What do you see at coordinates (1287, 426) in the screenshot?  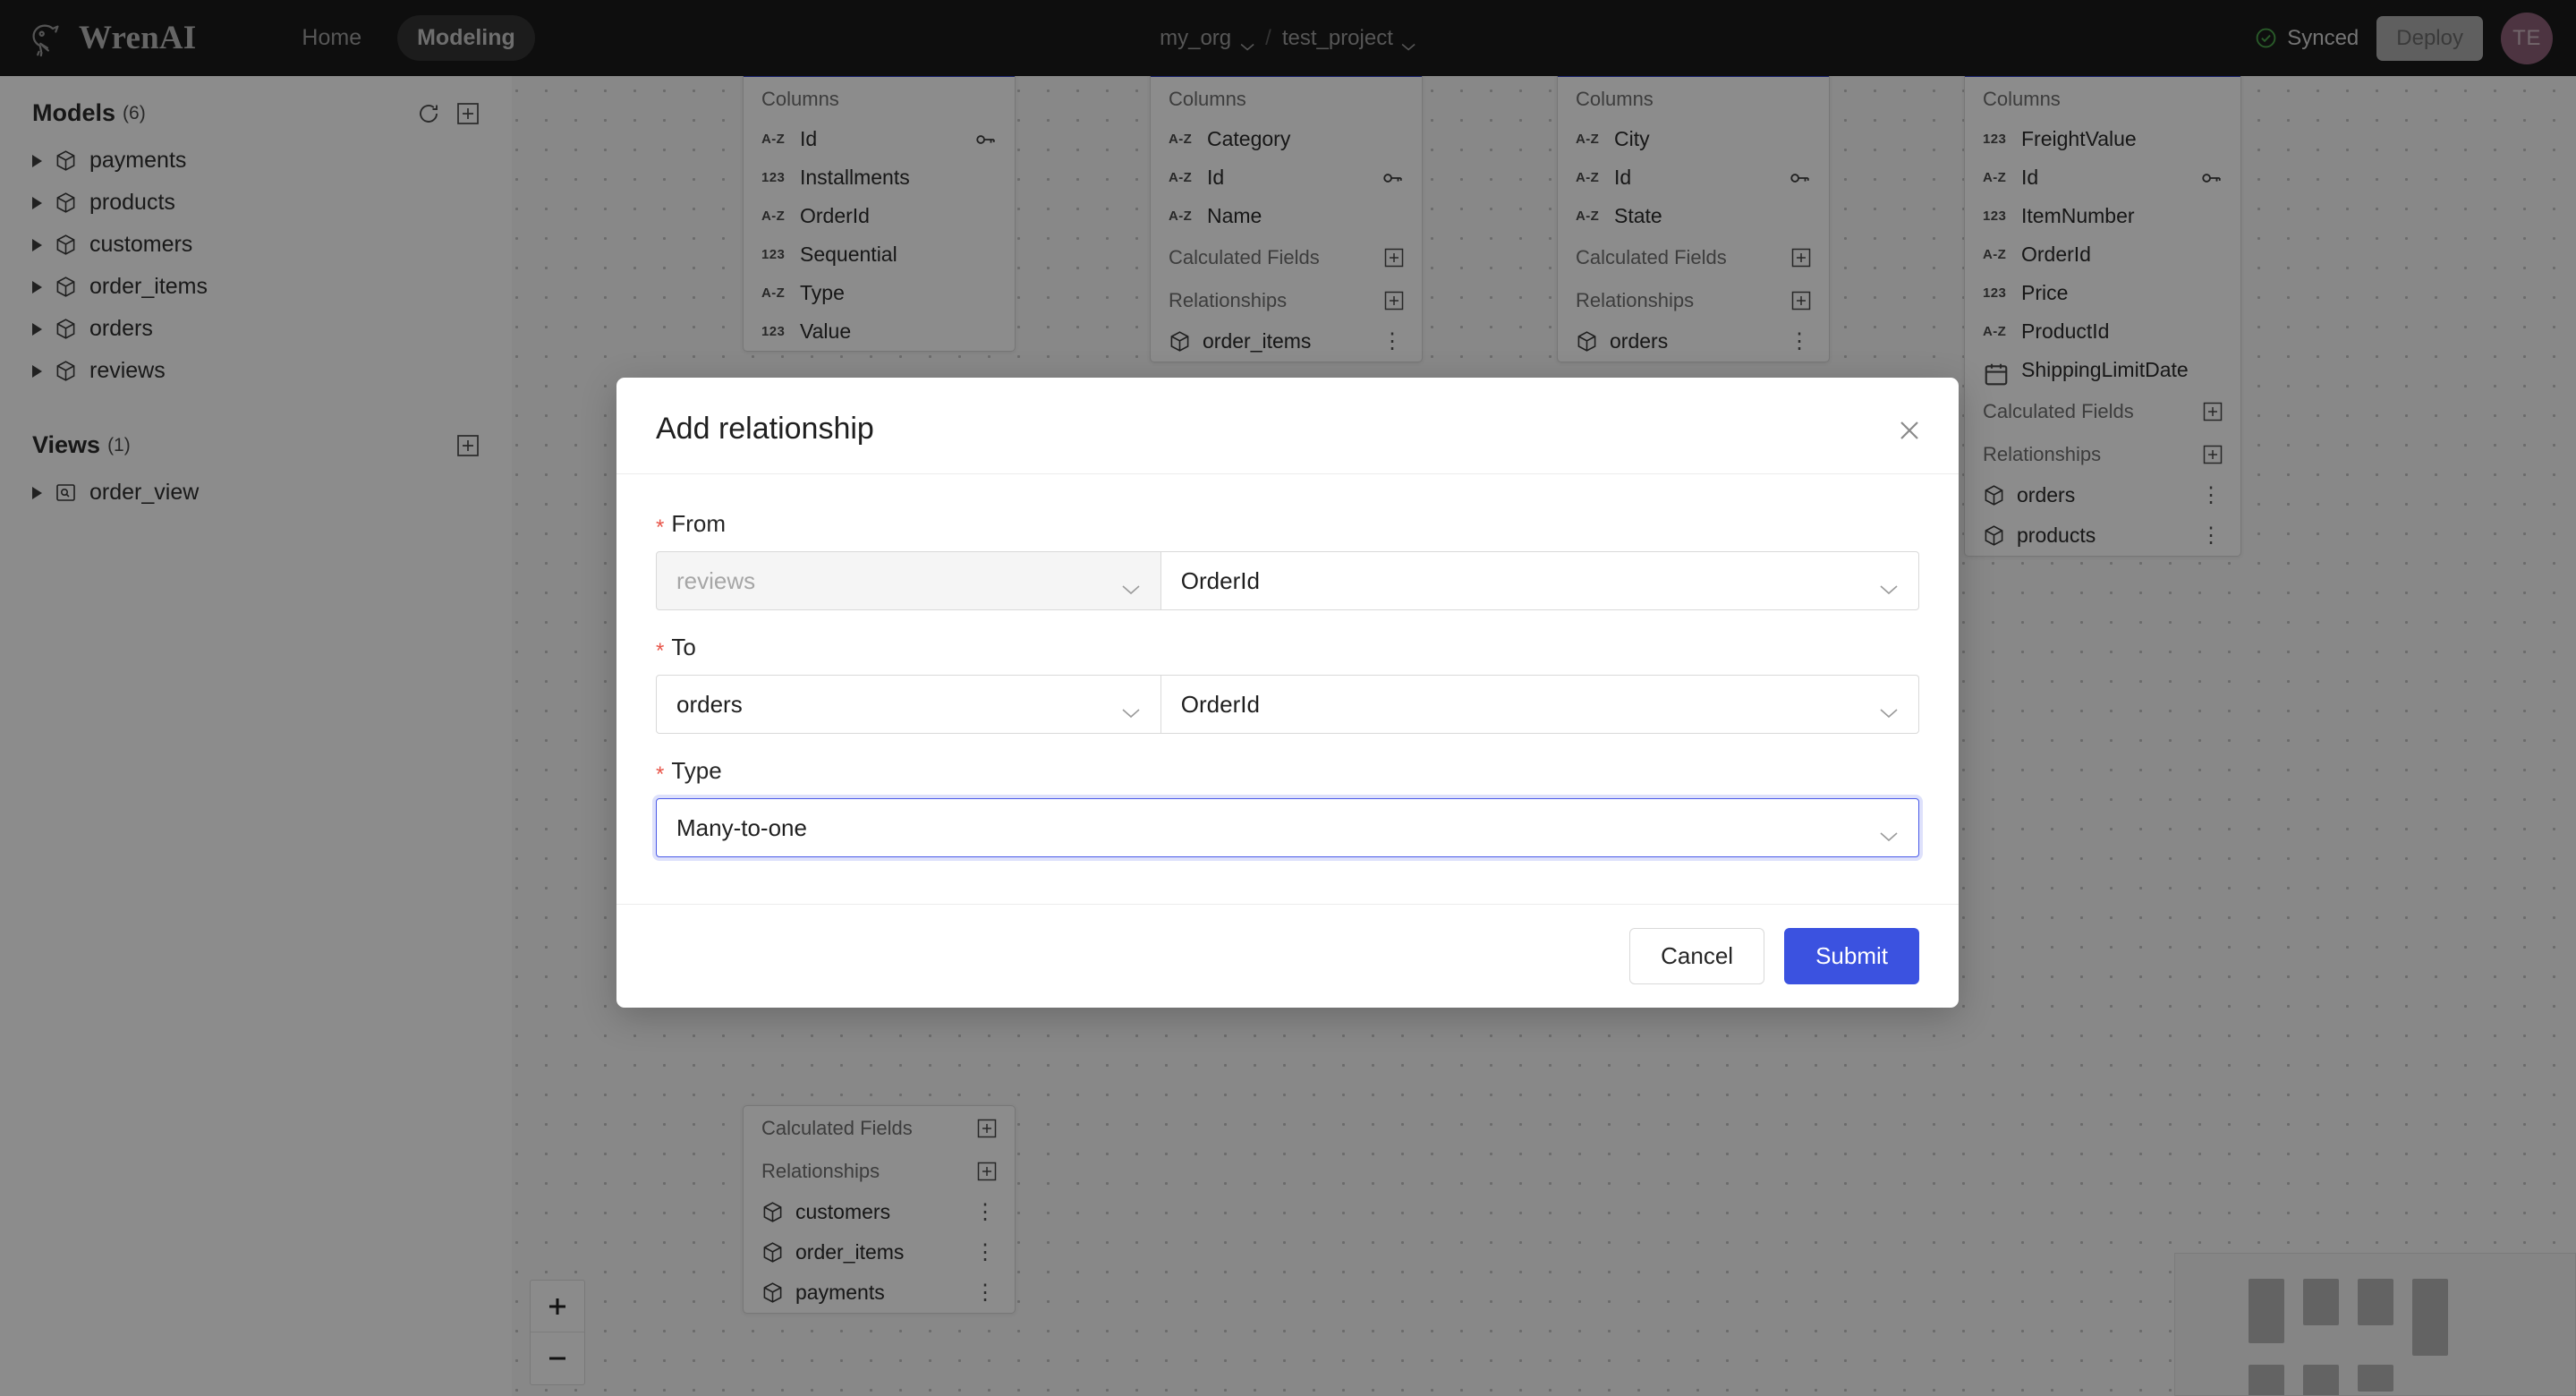 I see `dialog-header: Add relationship` at bounding box center [1287, 426].